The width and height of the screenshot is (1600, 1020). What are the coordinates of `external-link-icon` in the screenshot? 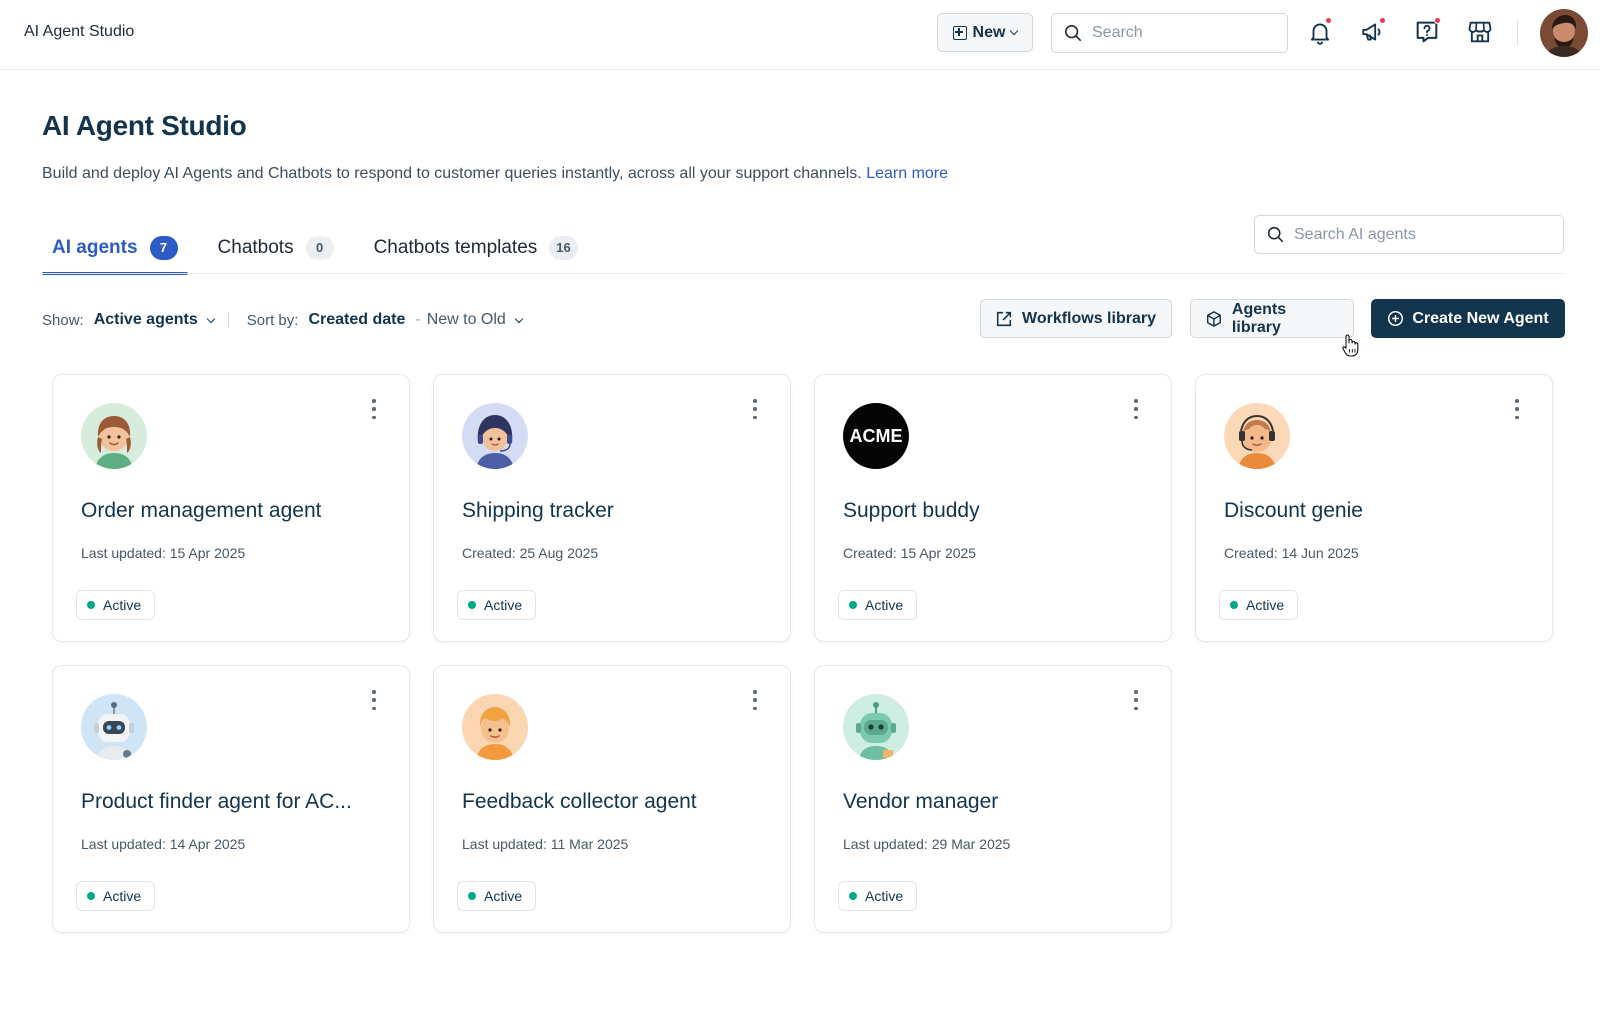 It's located at (1004, 318).